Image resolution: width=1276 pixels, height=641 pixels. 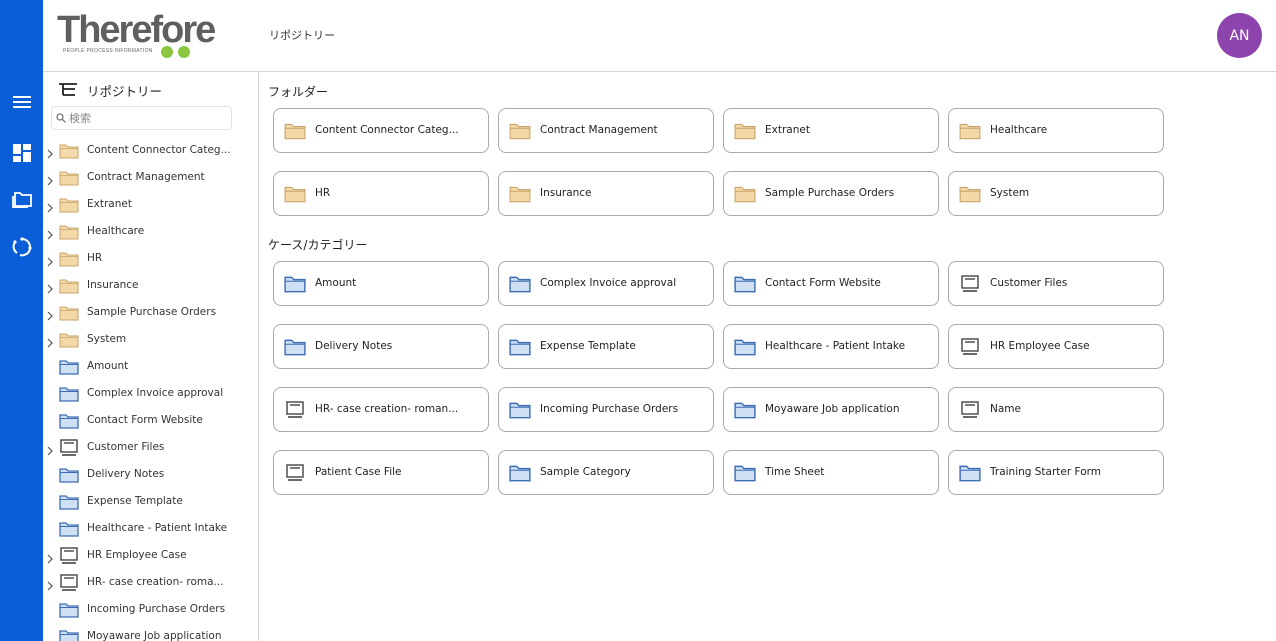 What do you see at coordinates (381, 346) in the screenshot?
I see `category-tile: Delivery Notes` at bounding box center [381, 346].